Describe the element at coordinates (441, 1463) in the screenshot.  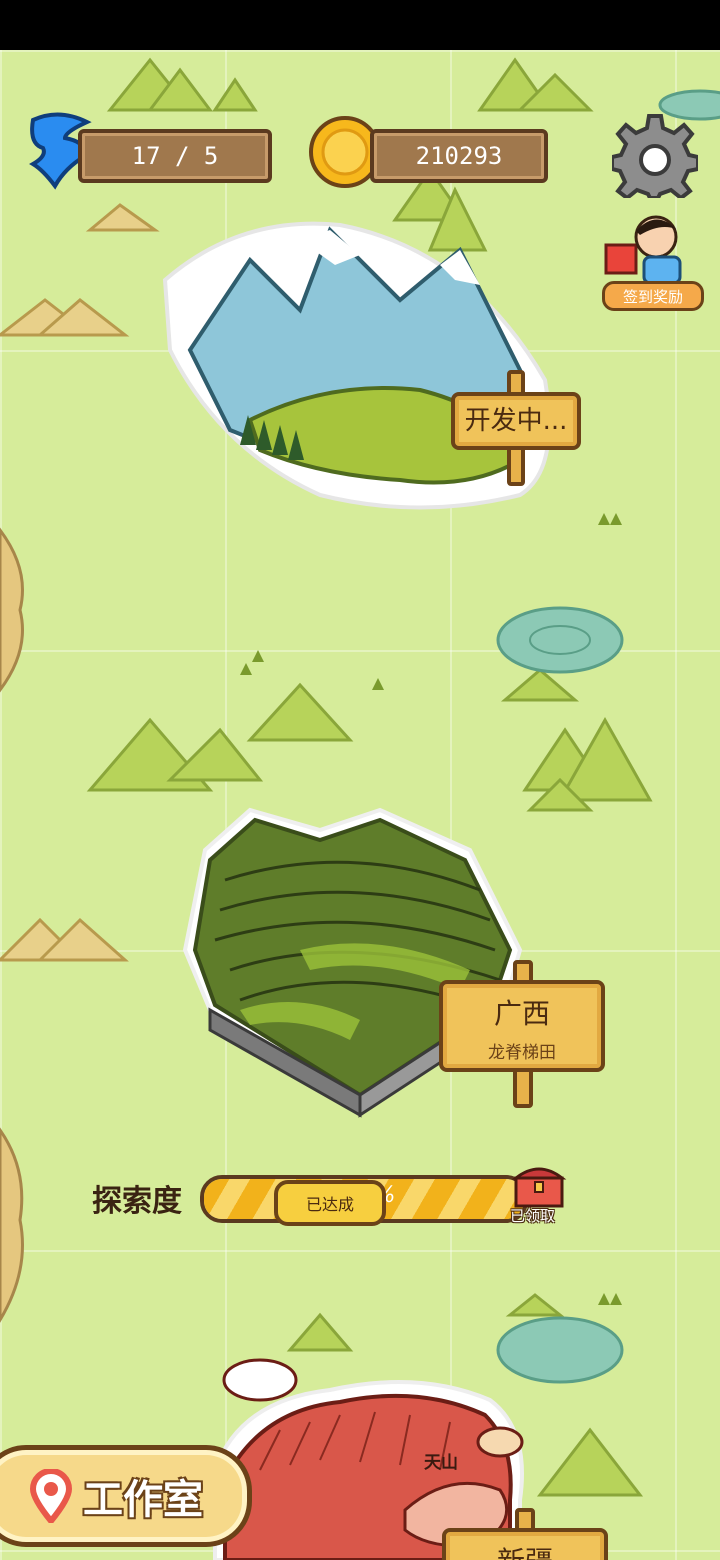
I see `landmark-label: 天山` at that location.